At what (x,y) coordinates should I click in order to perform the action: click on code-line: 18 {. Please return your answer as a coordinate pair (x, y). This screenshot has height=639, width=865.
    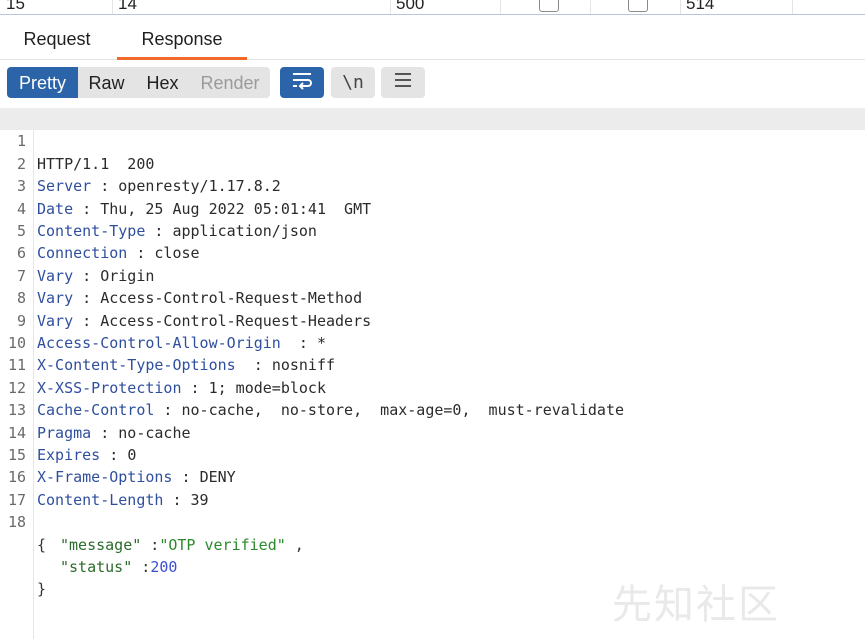
    Looking at the image, I should click on (432, 521).